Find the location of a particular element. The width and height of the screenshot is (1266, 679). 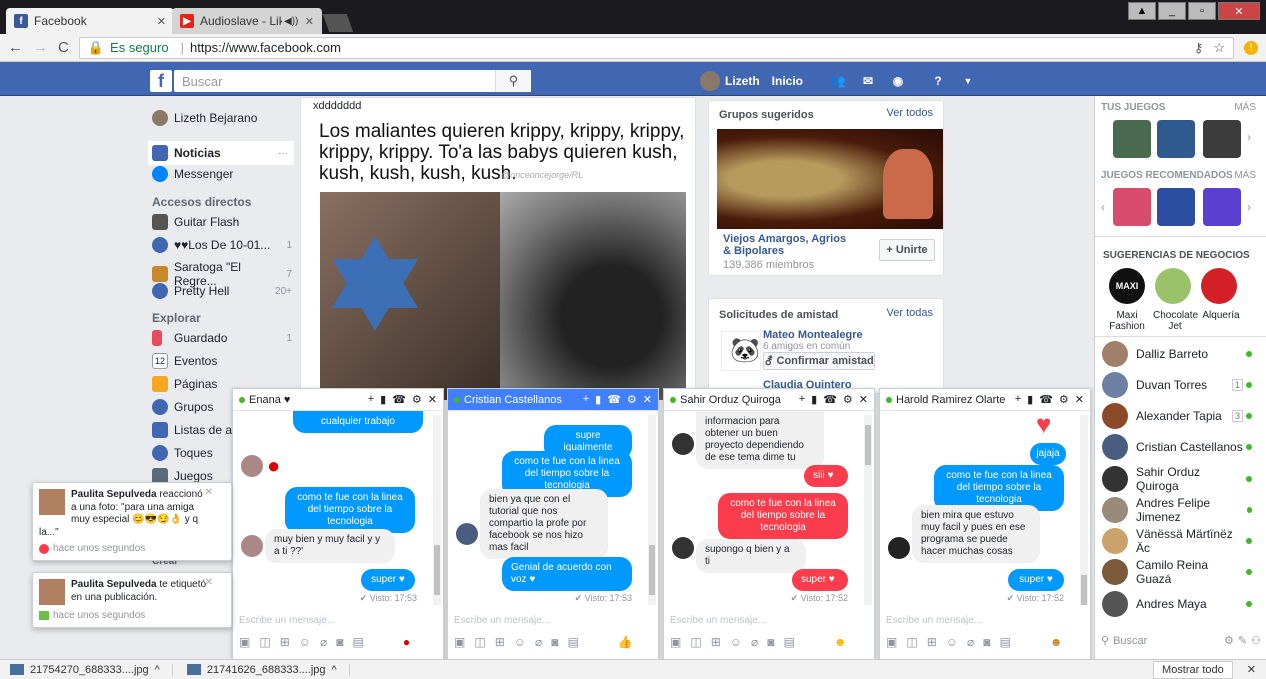

chevron-up-icon: ^ is located at coordinates (157, 670).